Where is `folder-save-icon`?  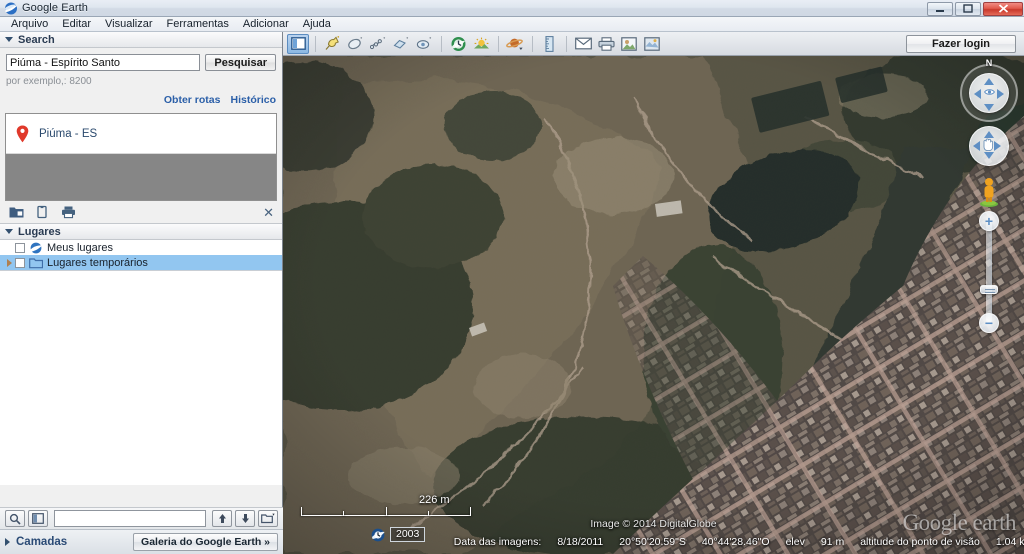
folder-save-icon is located at coordinates (16, 212).